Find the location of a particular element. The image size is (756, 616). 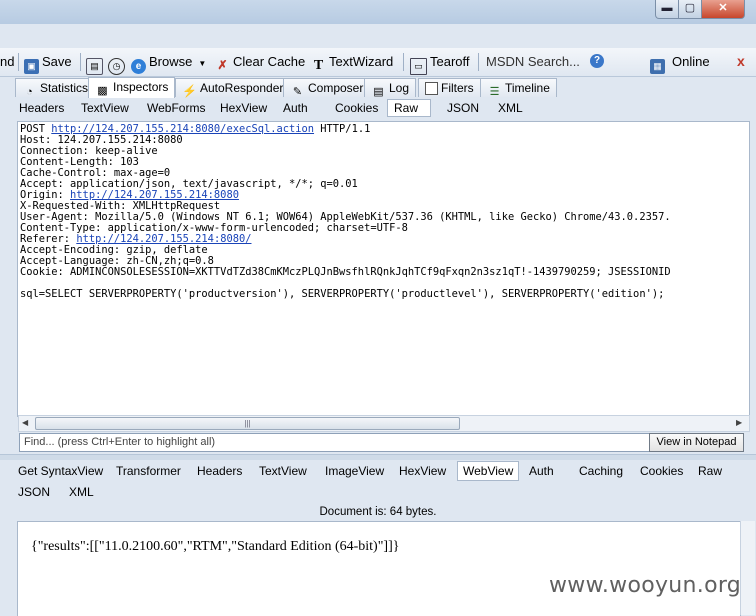

resp-tab-hexview: HexView is located at coordinates (422, 471).